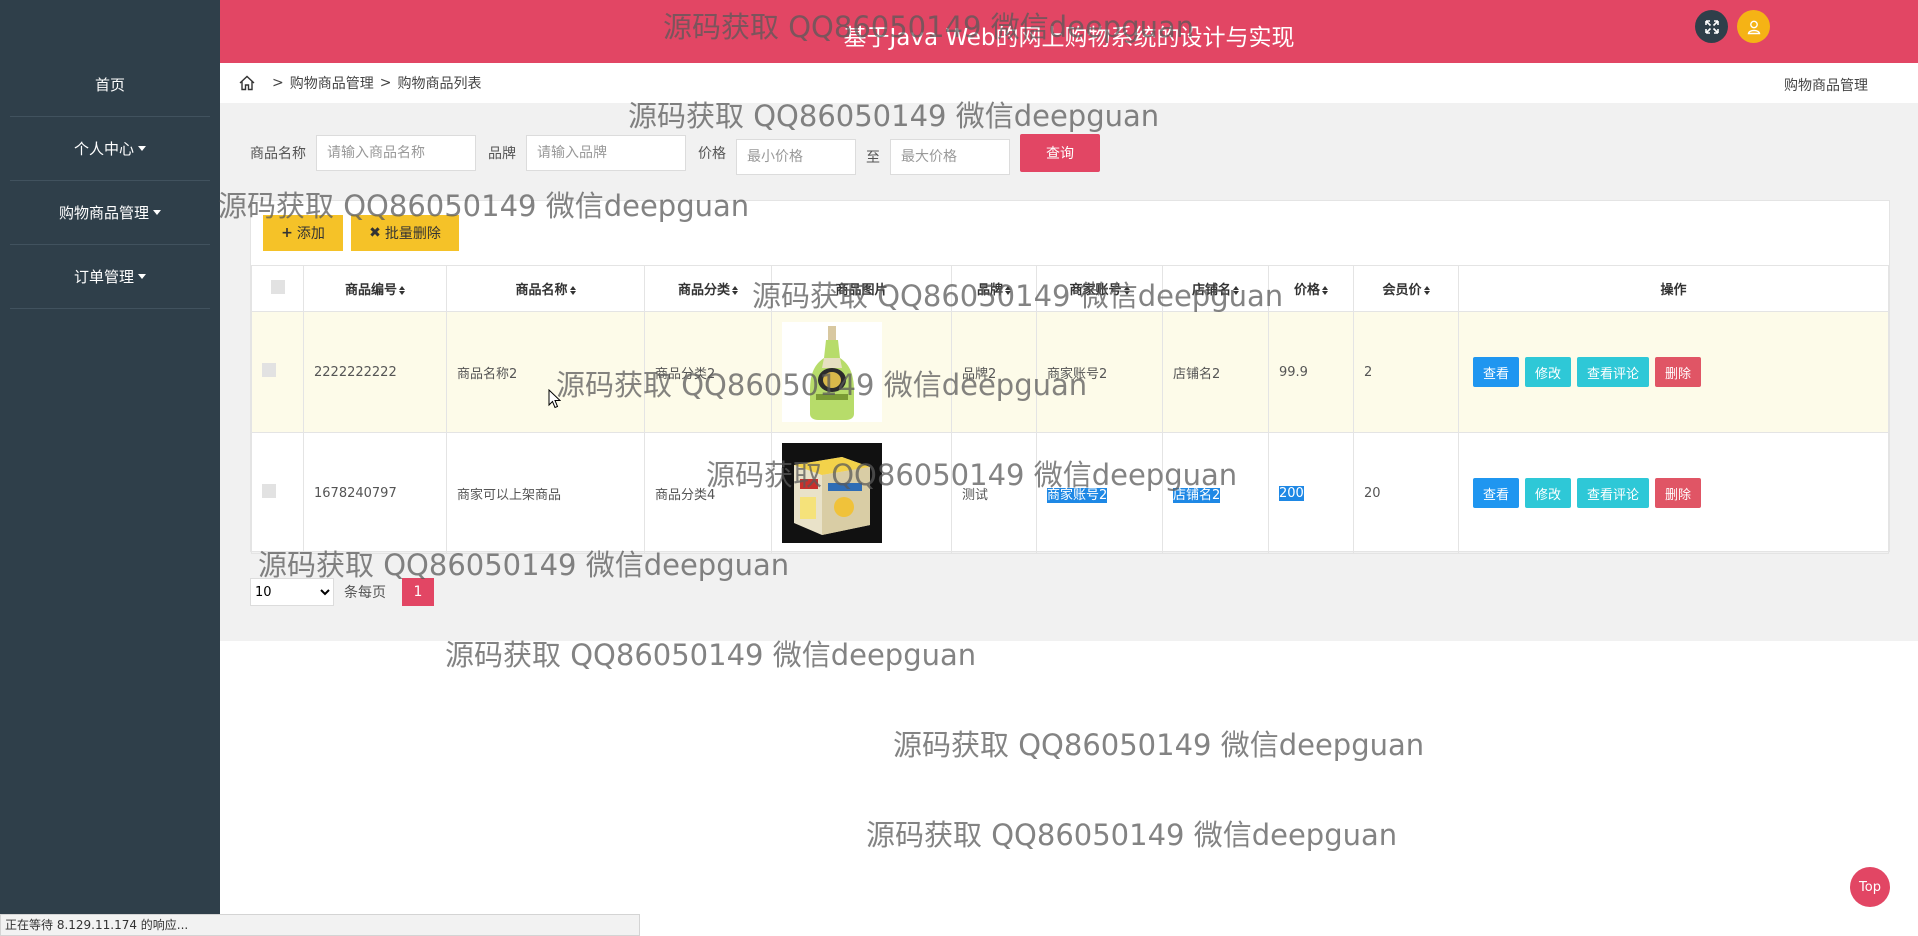 The width and height of the screenshot is (1918, 936). I want to click on column-header-label: 商品编号, so click(370, 290).